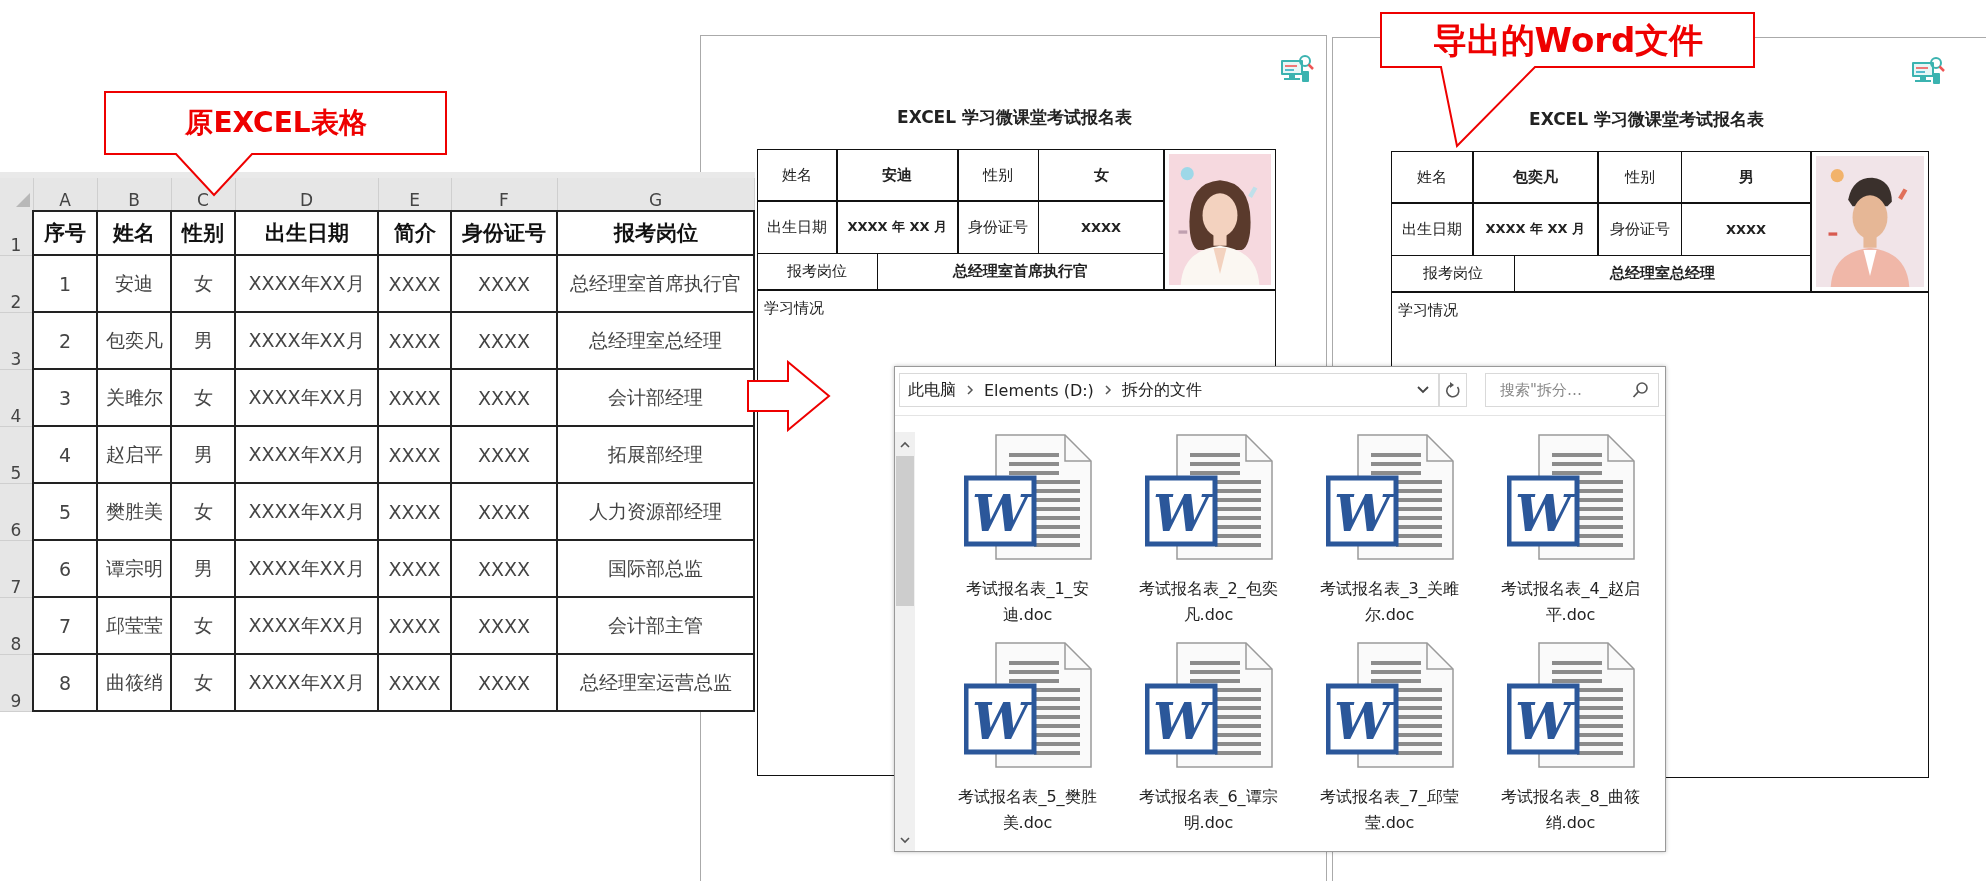 Image resolution: width=1986 pixels, height=881 pixels. I want to click on refresh-icon, so click(1453, 390).